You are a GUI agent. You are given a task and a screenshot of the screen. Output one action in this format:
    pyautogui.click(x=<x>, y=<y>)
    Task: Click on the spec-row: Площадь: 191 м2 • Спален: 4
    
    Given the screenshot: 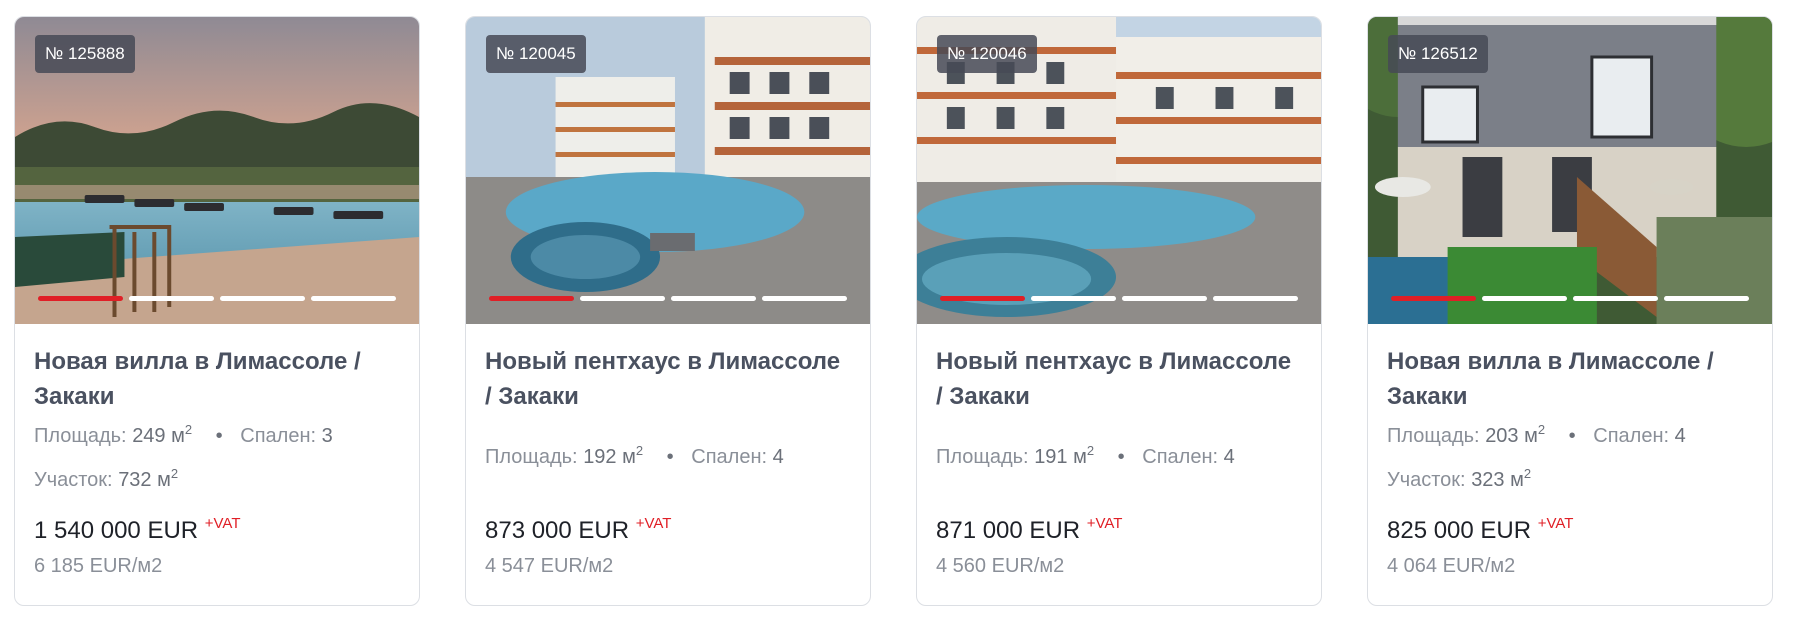 What is the action you would take?
    pyautogui.click(x=1119, y=466)
    